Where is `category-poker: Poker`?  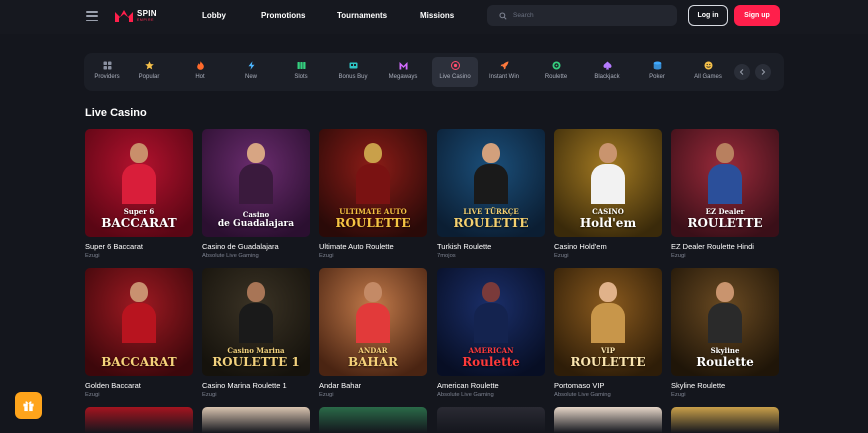
category-poker: Poker is located at coordinates (657, 72).